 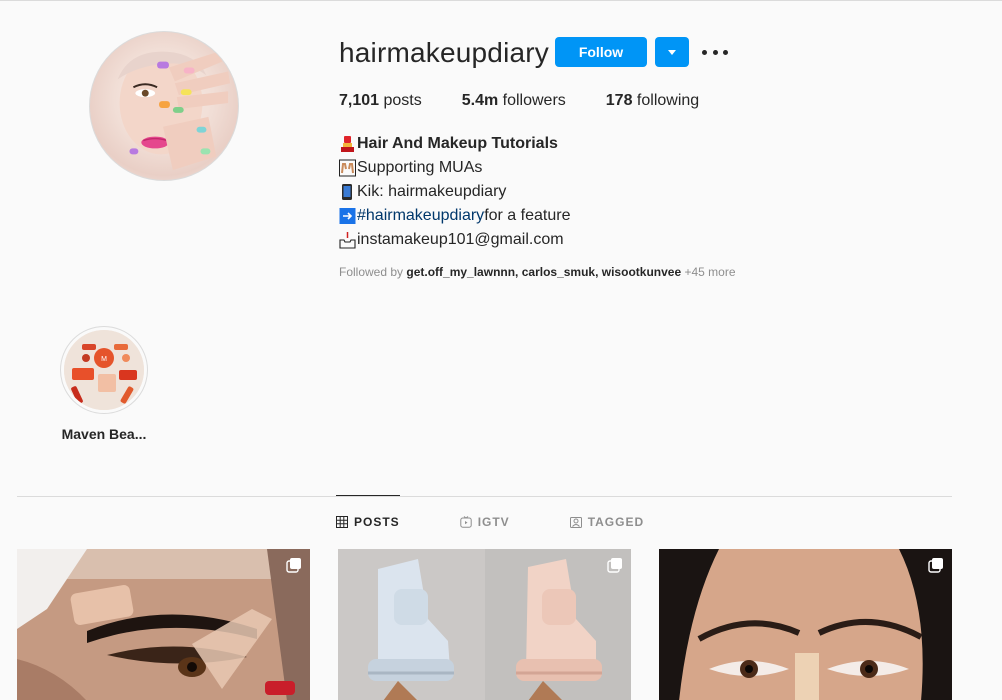 I want to click on igtv-icon, so click(x=465, y=522).